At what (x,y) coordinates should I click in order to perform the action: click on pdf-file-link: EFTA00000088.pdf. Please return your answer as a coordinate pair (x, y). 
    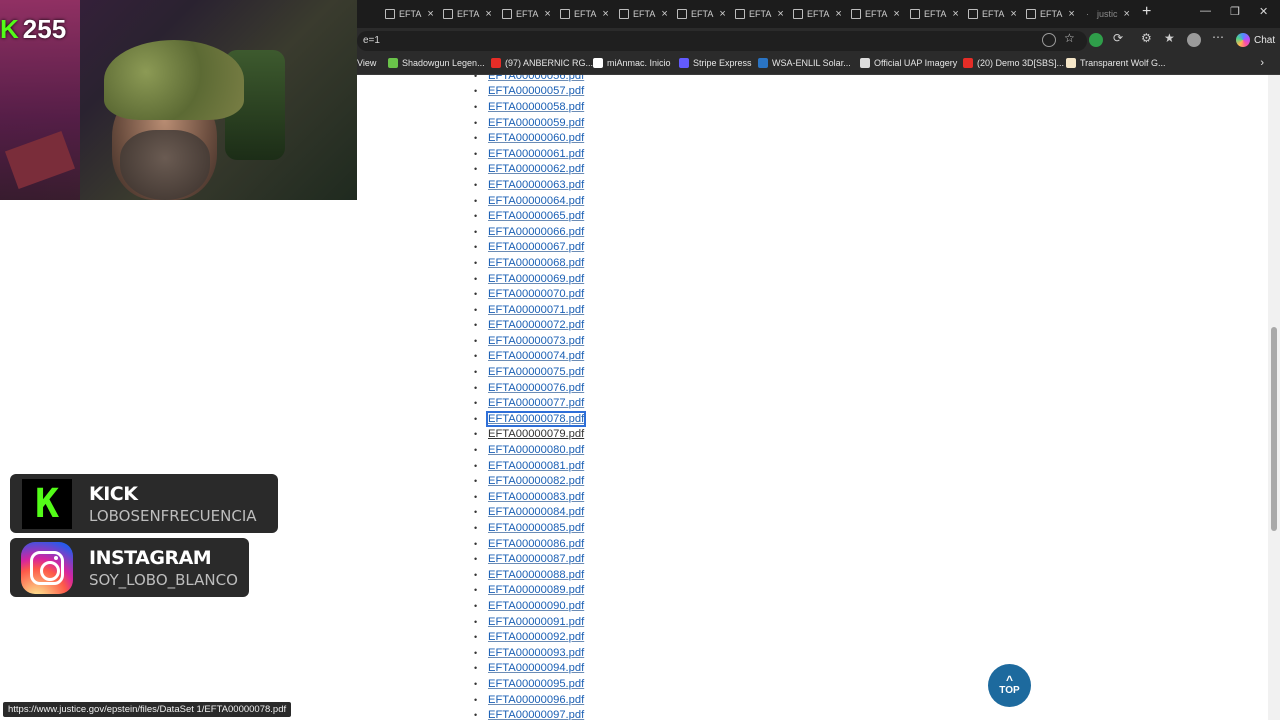
    Looking at the image, I should click on (536, 575).